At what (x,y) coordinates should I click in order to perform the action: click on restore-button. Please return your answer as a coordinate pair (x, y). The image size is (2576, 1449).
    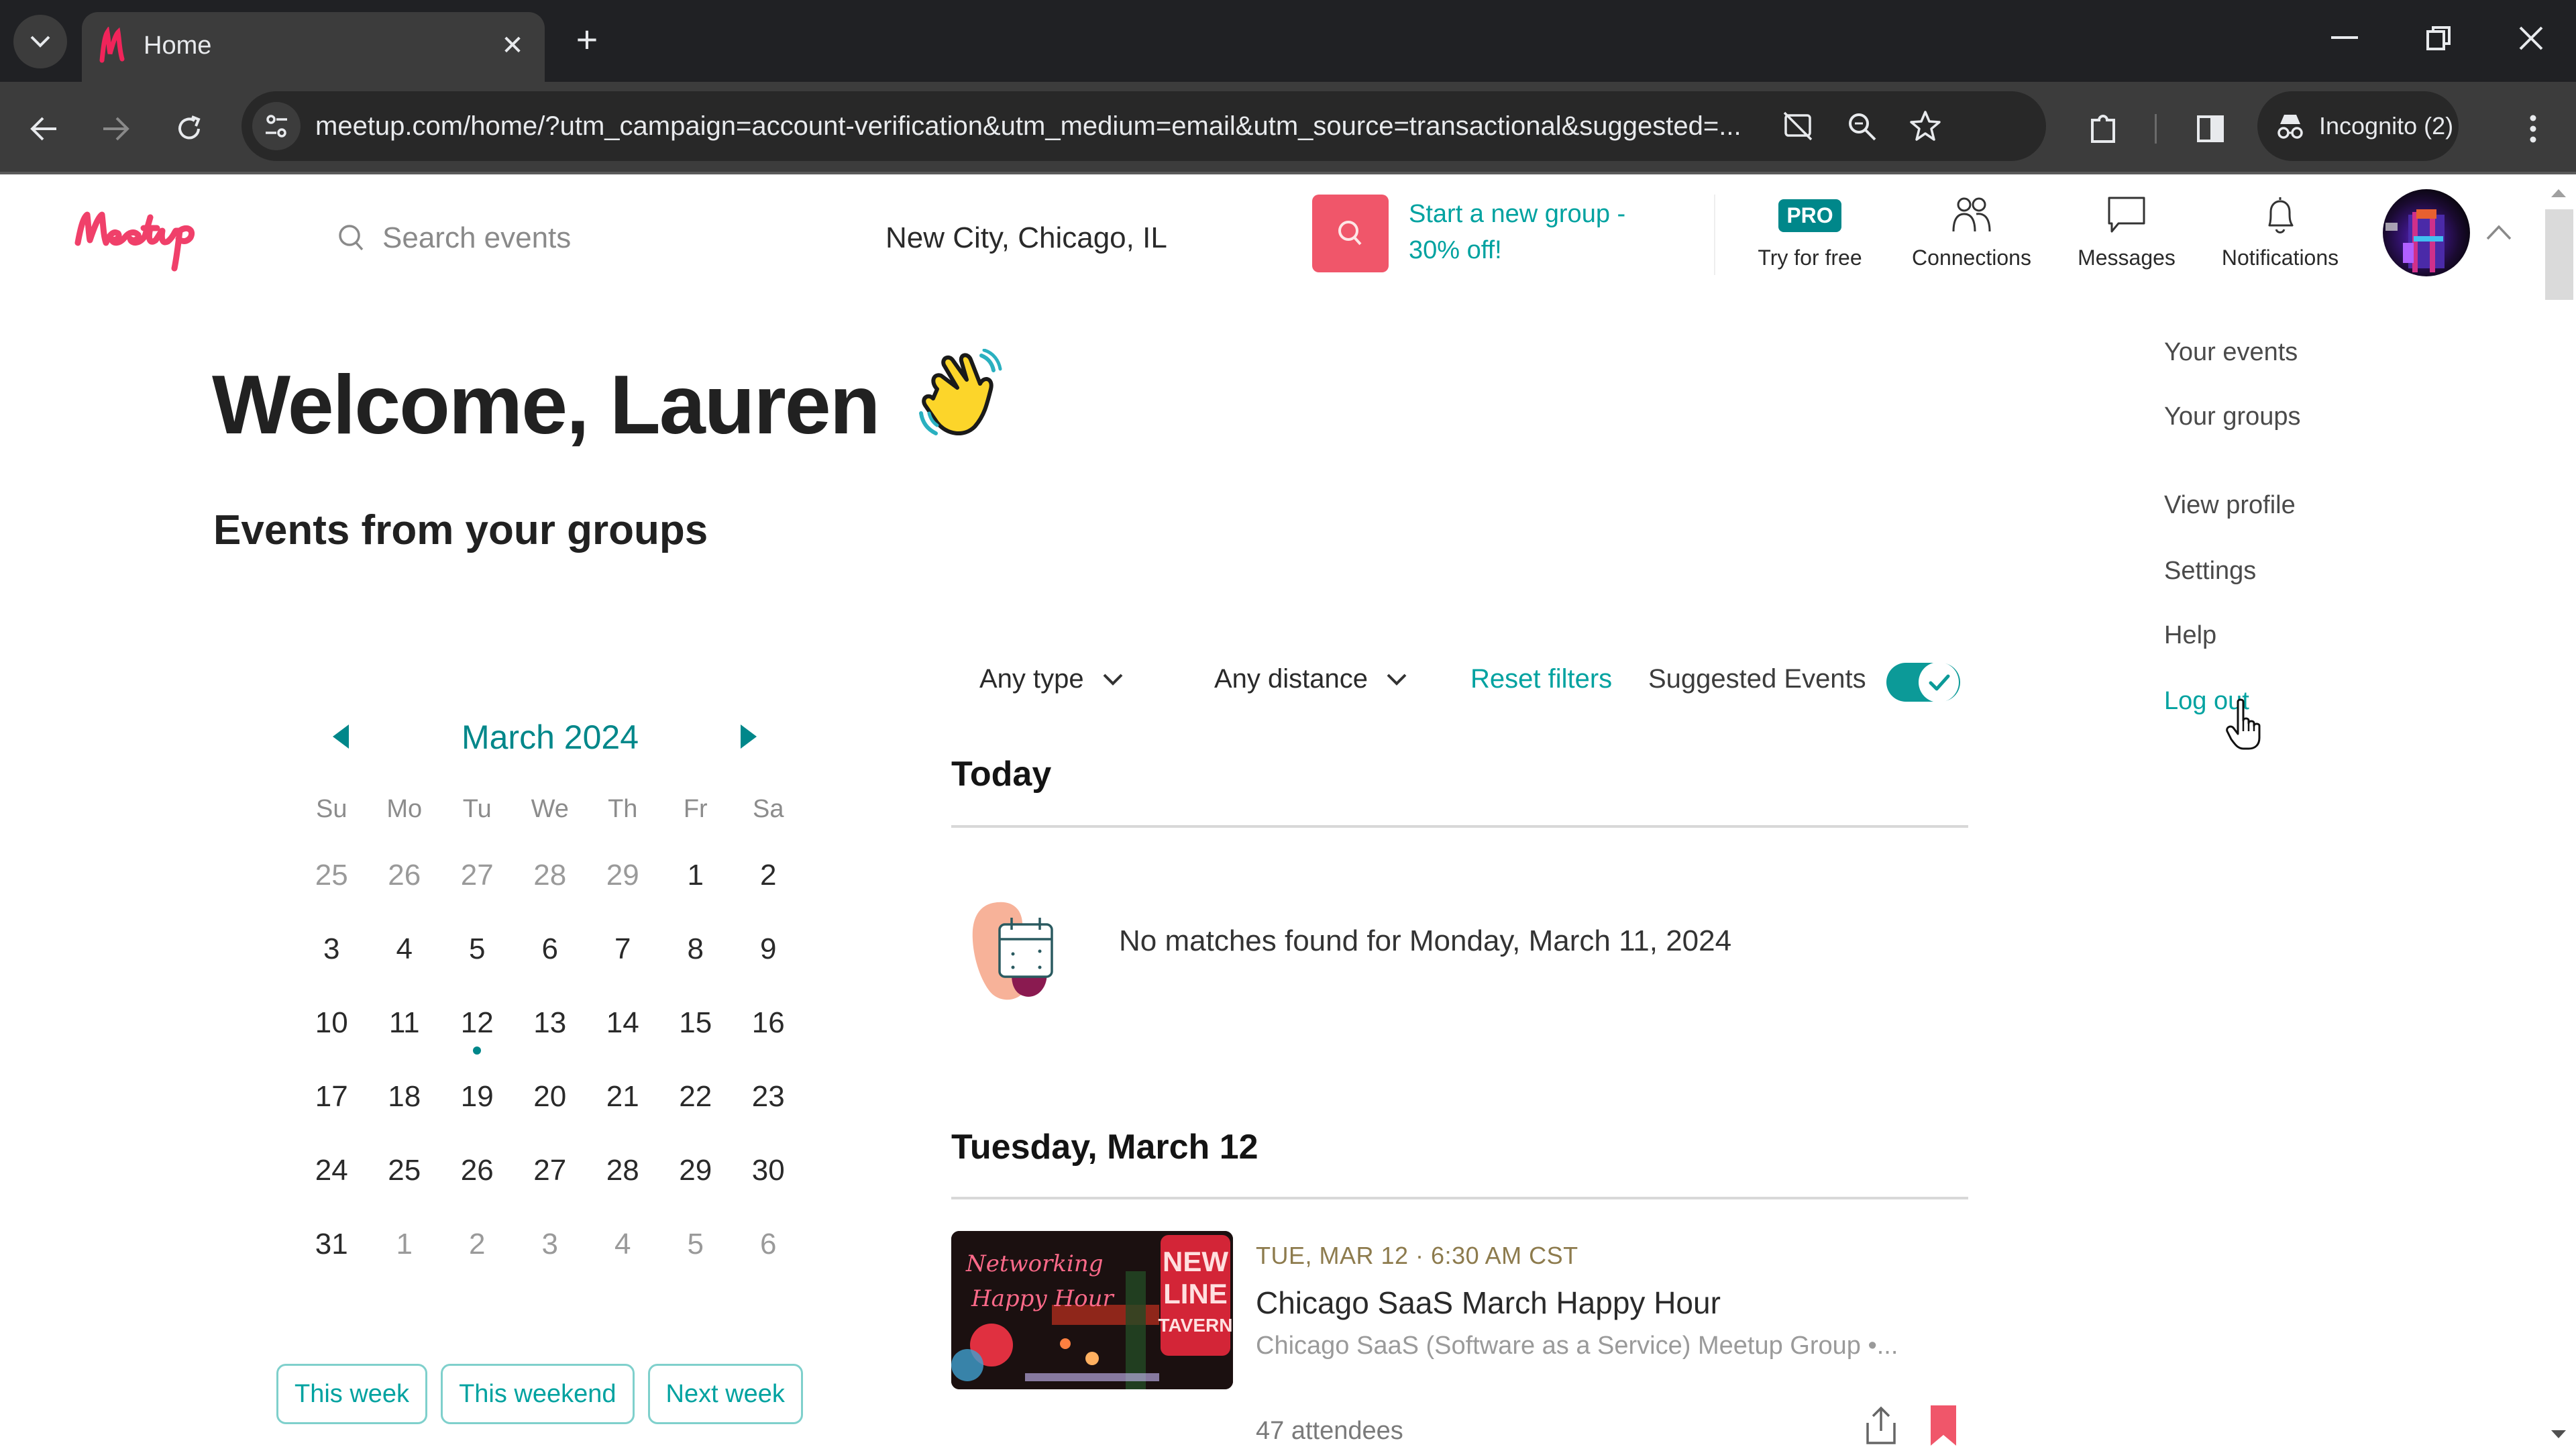
    Looking at the image, I should click on (2438, 38).